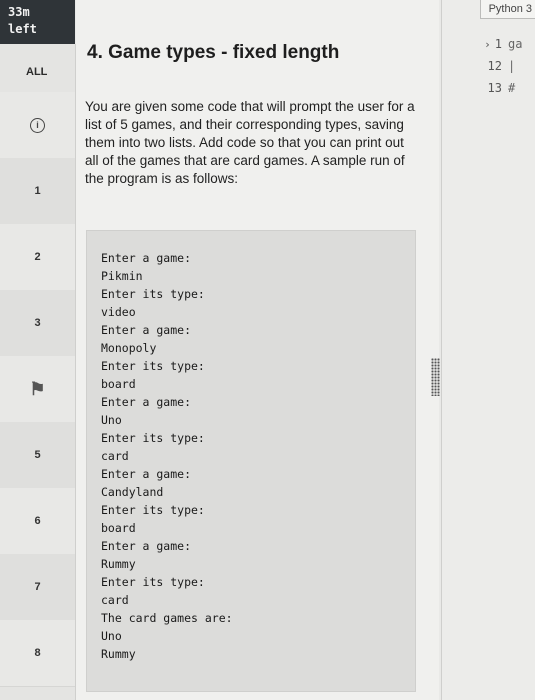 The width and height of the screenshot is (535, 700). I want to click on nav-info: i, so click(37, 125).